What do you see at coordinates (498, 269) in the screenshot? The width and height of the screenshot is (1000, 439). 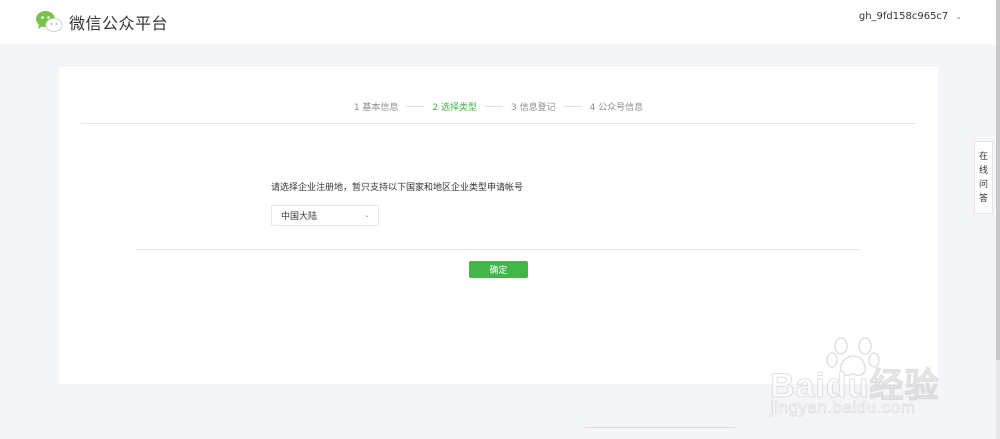 I see `confirm-button: 确定` at bounding box center [498, 269].